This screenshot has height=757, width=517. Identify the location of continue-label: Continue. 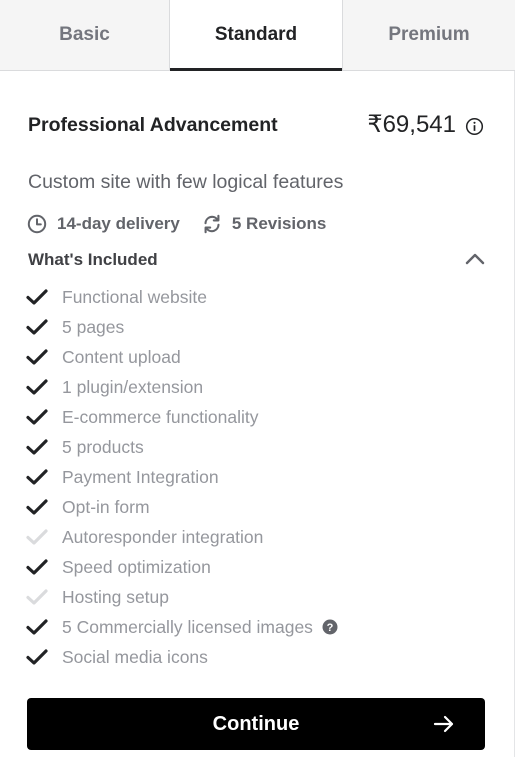
(256, 723).